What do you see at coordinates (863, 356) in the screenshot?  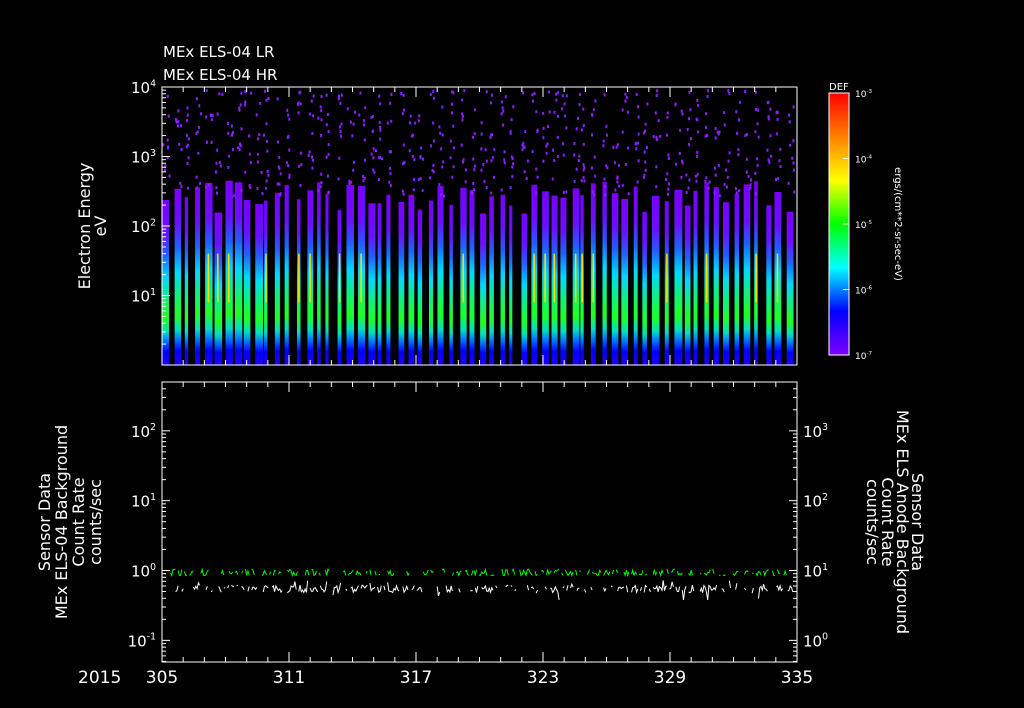 I see `colorbar-tick-label-4: 10-7` at bounding box center [863, 356].